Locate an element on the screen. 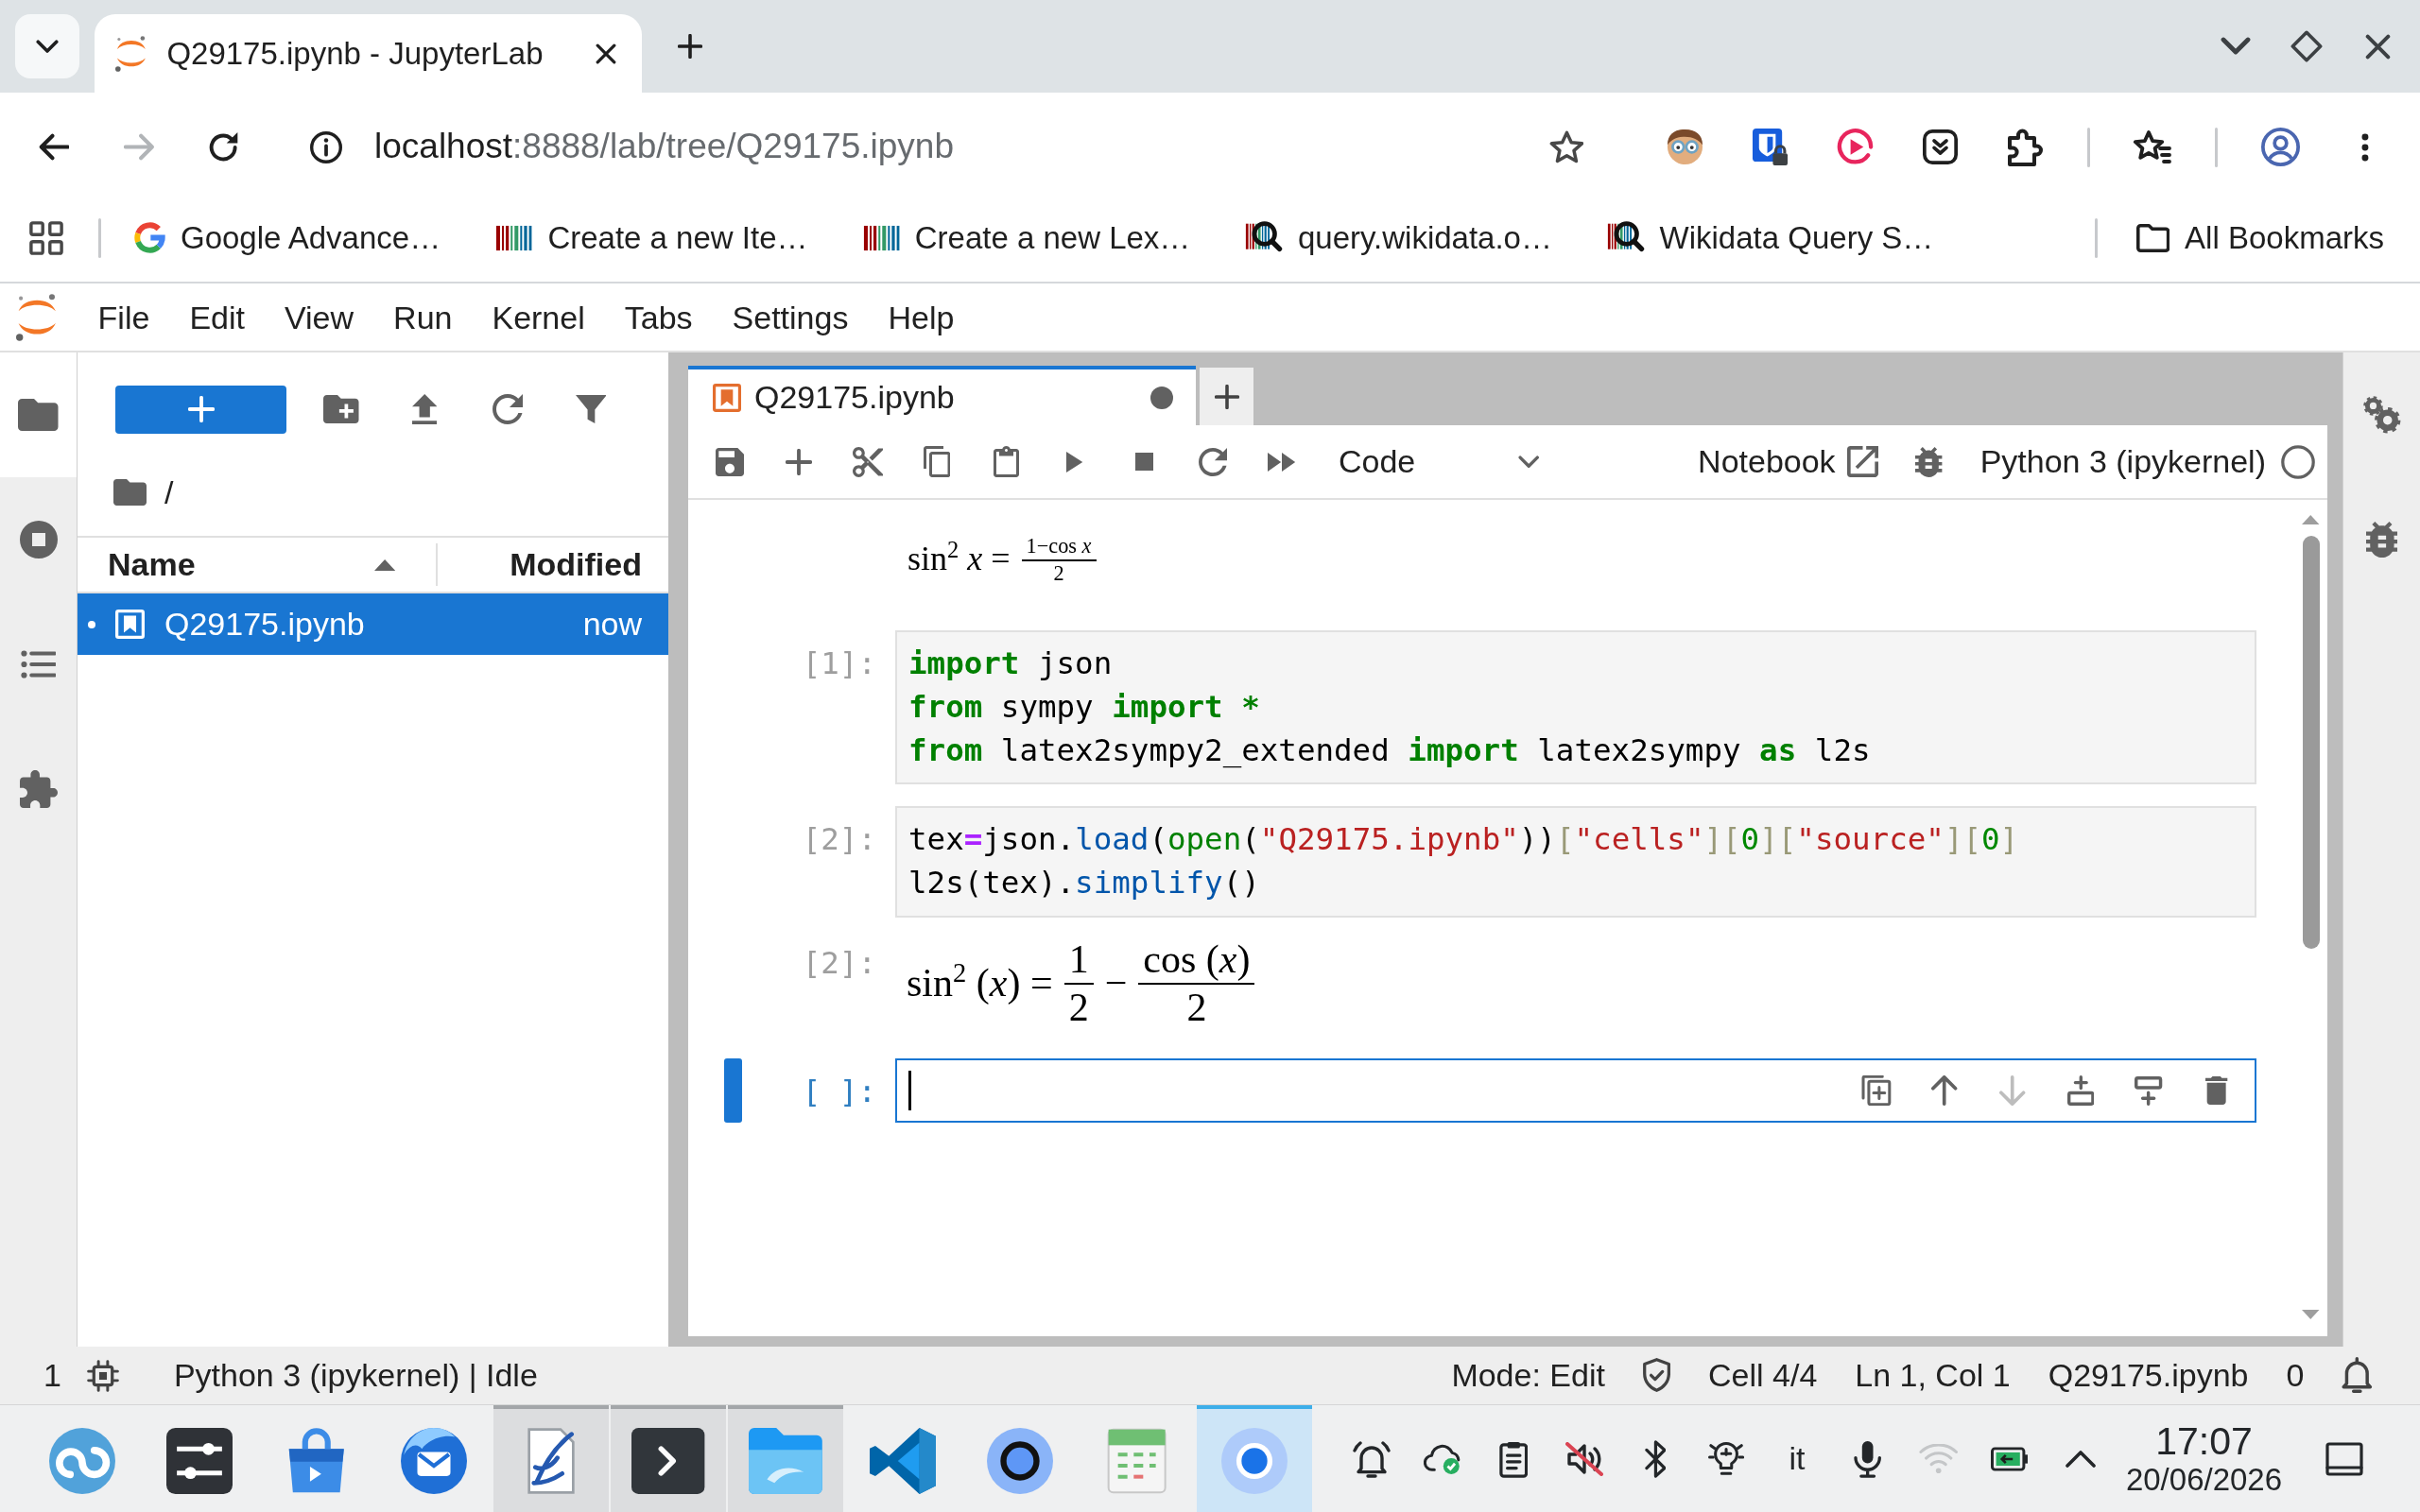  url-field: localhost:8888/lab/tree/Q29175.ipynb is located at coordinates (664, 147).